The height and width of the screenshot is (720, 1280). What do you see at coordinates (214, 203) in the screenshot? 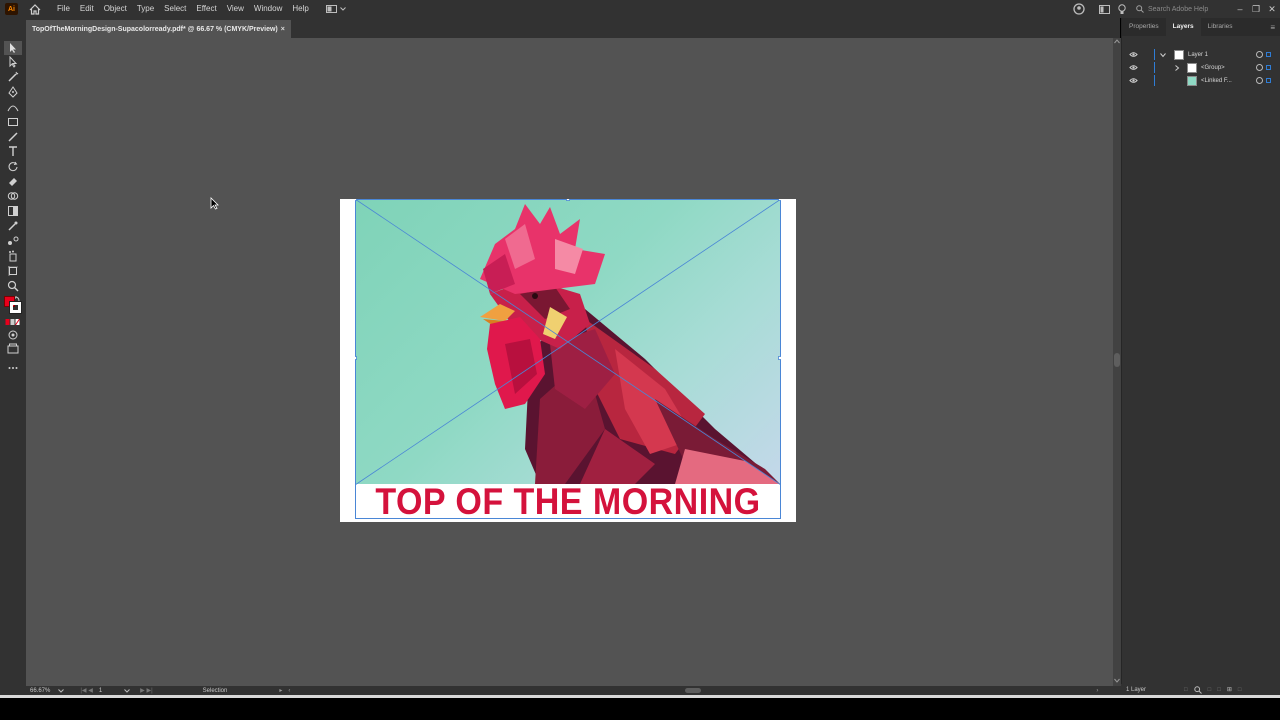
I see `mouse-cursor-icon` at bounding box center [214, 203].